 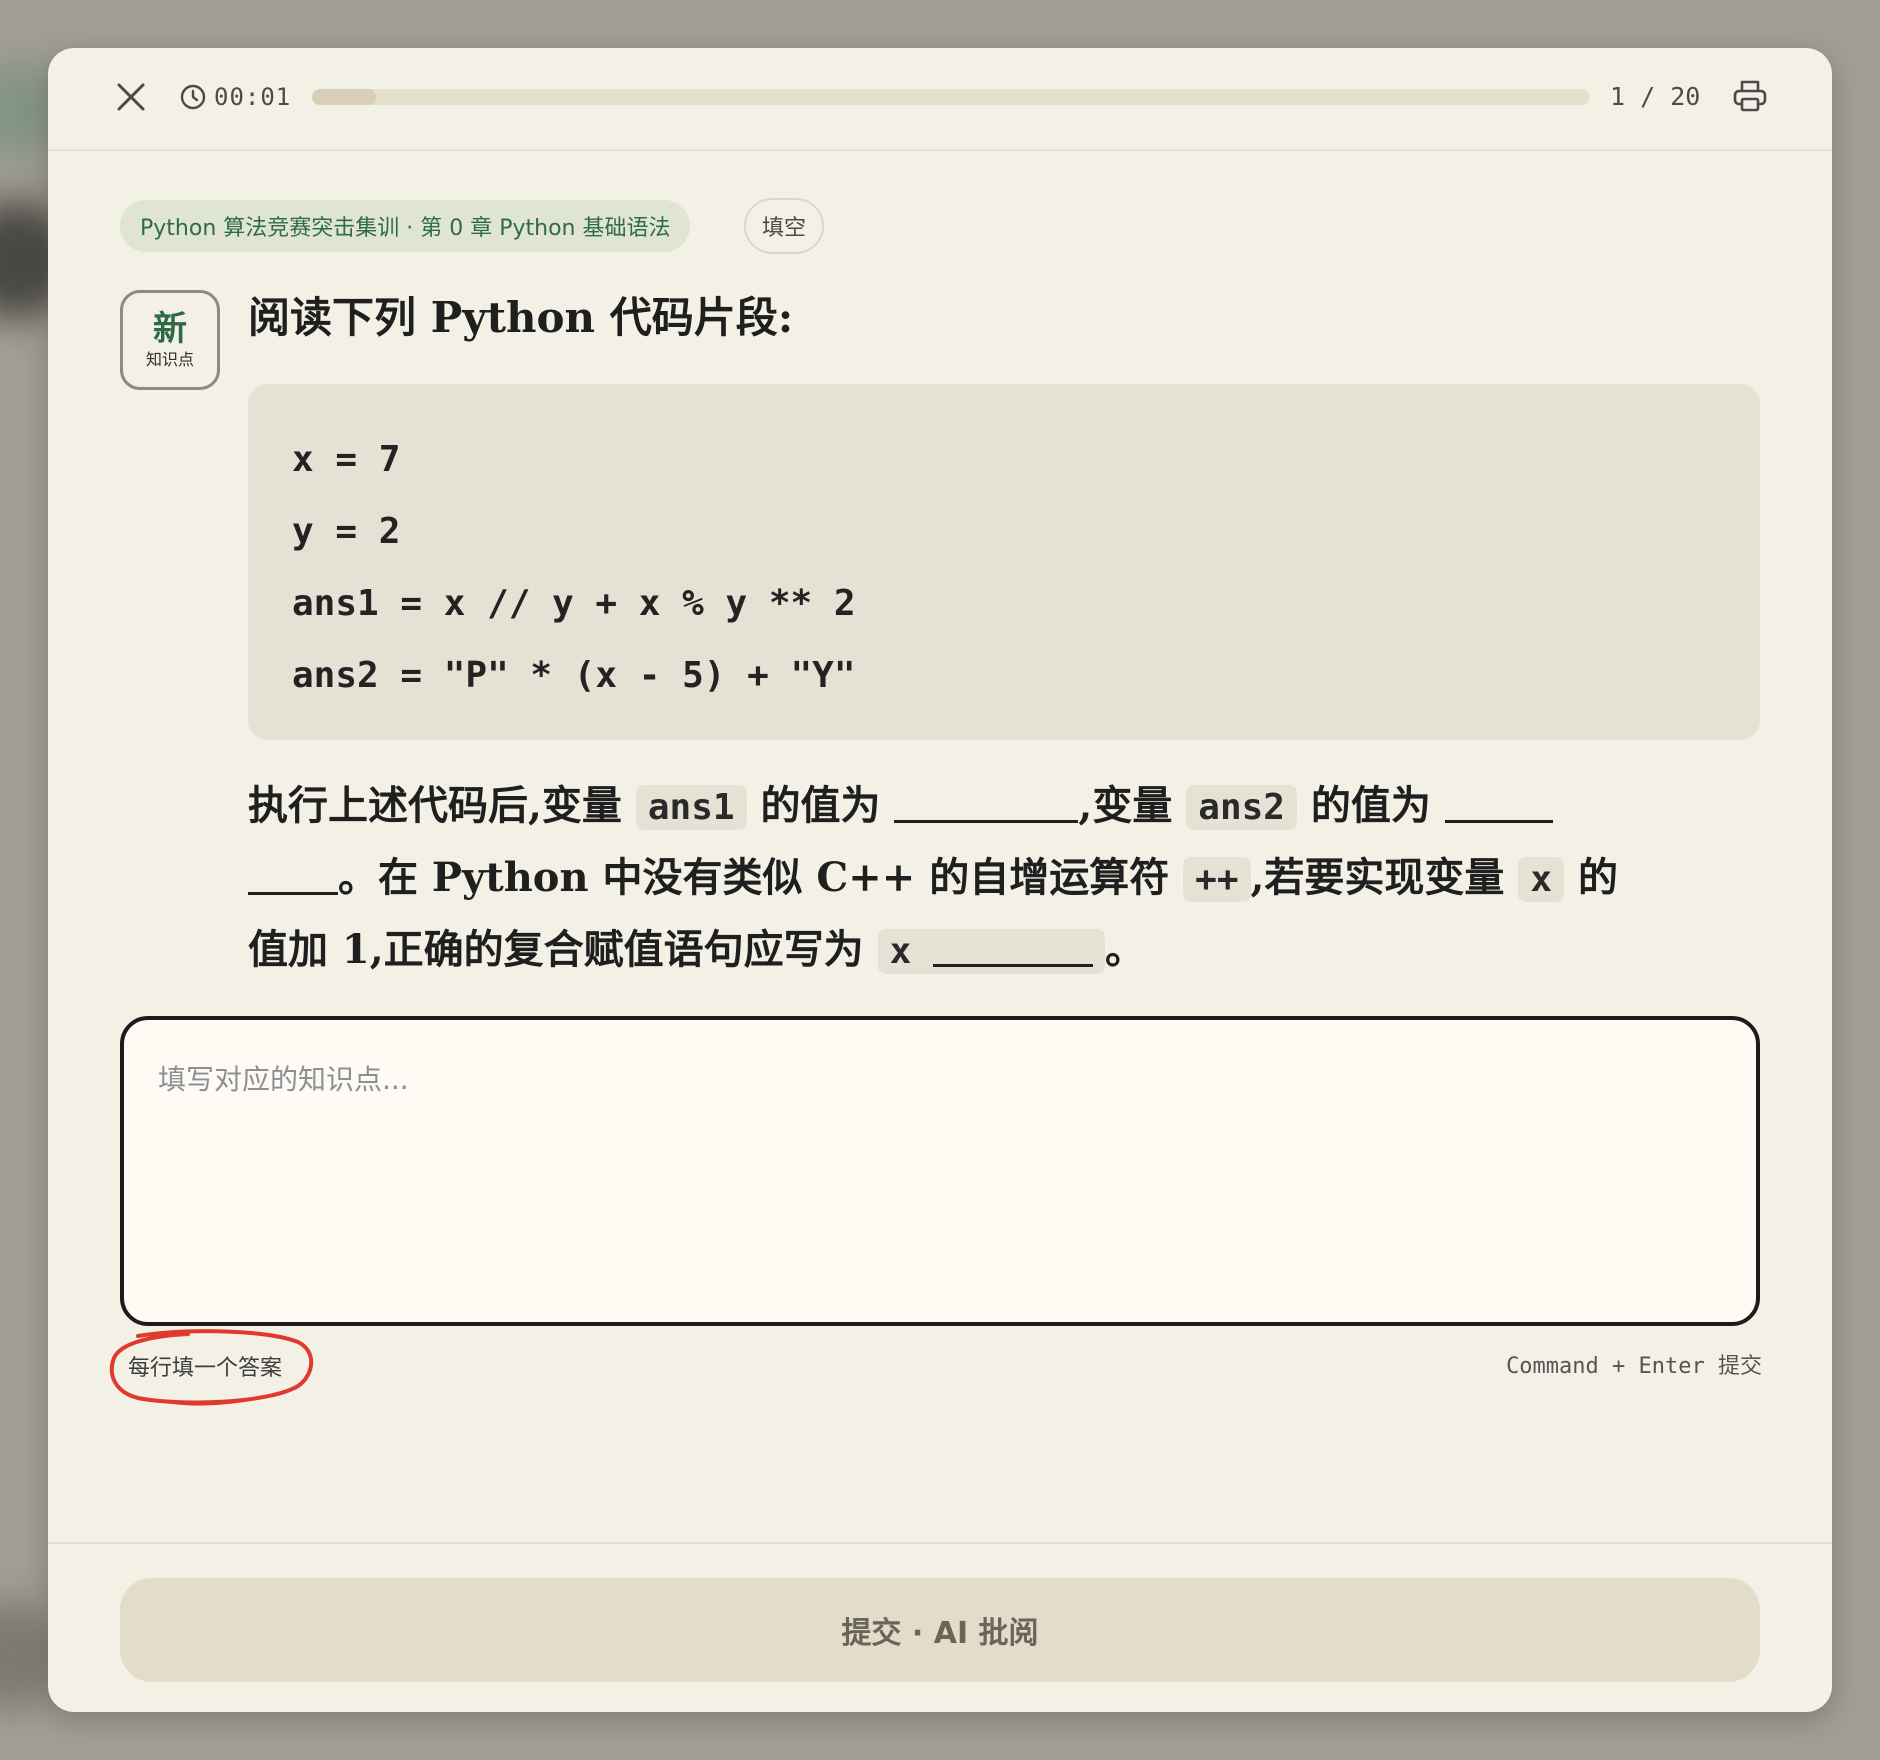 I want to click on submit-button: 提交 · AI 批阅, so click(x=940, y=1630).